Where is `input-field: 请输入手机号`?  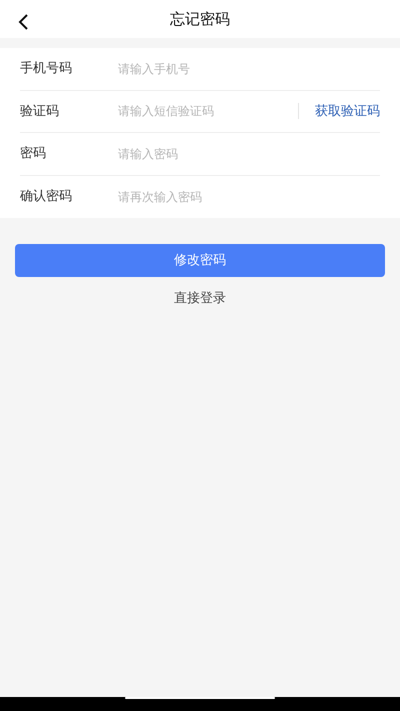 input-field: 请输入手机号 is located at coordinates (249, 69).